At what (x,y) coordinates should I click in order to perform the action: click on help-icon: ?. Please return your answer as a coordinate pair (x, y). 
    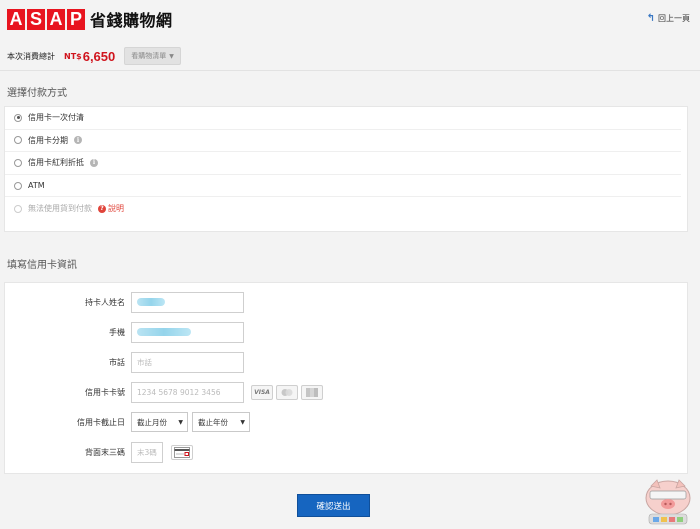
    Looking at the image, I should click on (102, 208).